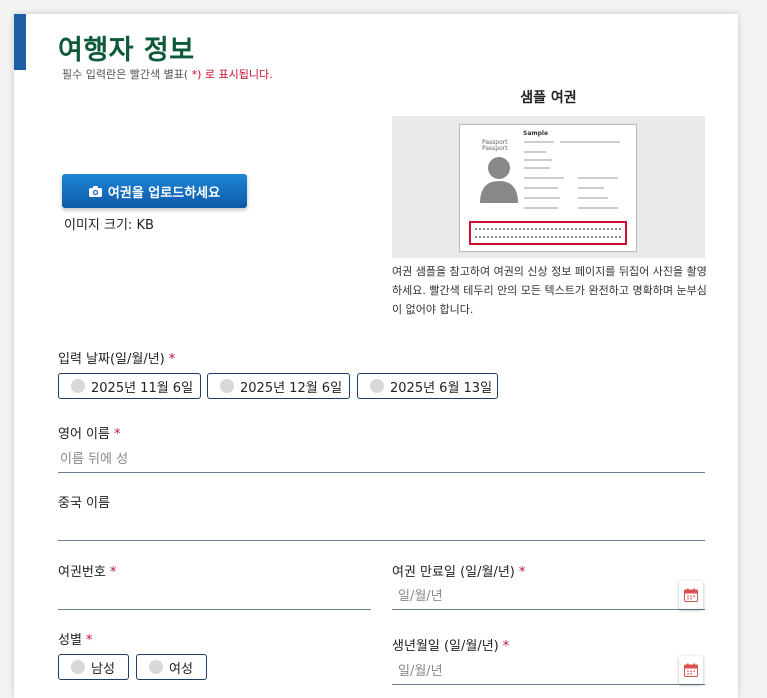 This screenshot has width=767, height=698. I want to click on camera-icon, so click(95, 191).